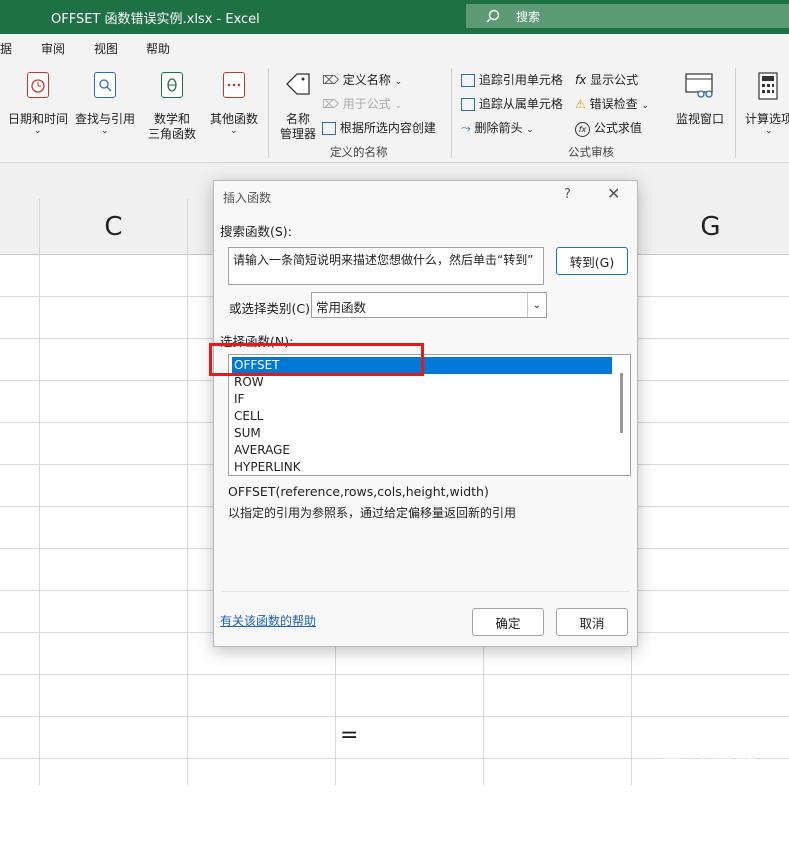 This screenshot has height=842, width=789. I want to click on search-placeholder: 搜索, so click(528, 17).